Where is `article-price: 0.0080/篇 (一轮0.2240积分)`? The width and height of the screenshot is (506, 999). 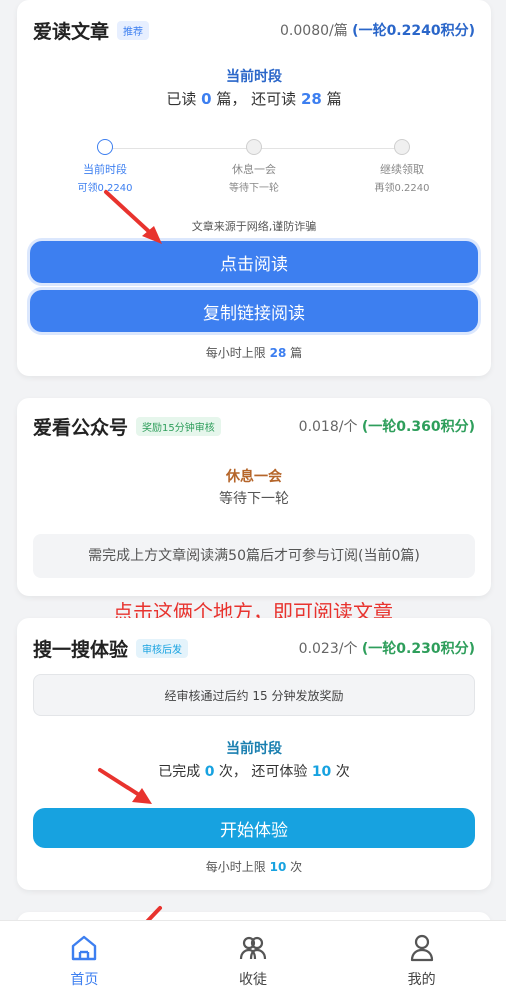 article-price: 0.0080/篇 (一轮0.2240积分) is located at coordinates (377, 30).